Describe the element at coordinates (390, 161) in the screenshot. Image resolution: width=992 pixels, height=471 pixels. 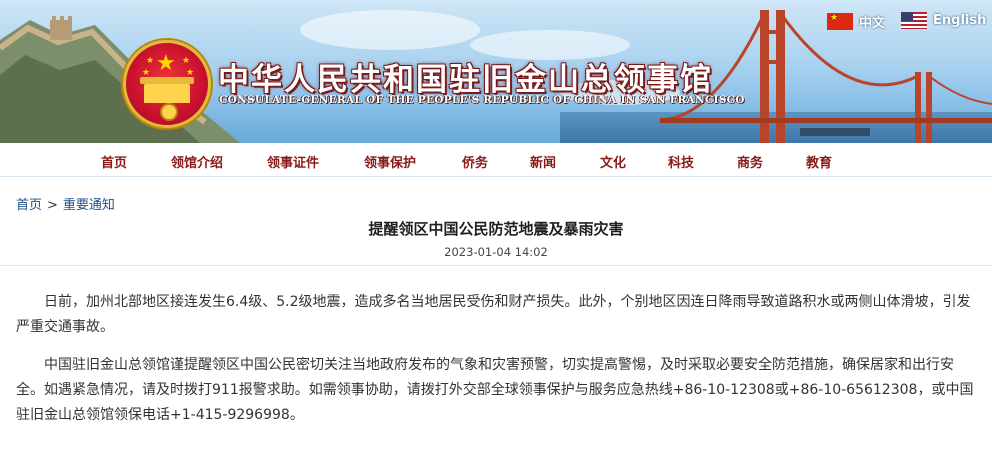
I see `nav-item-consular-protection: 领事保护` at that location.